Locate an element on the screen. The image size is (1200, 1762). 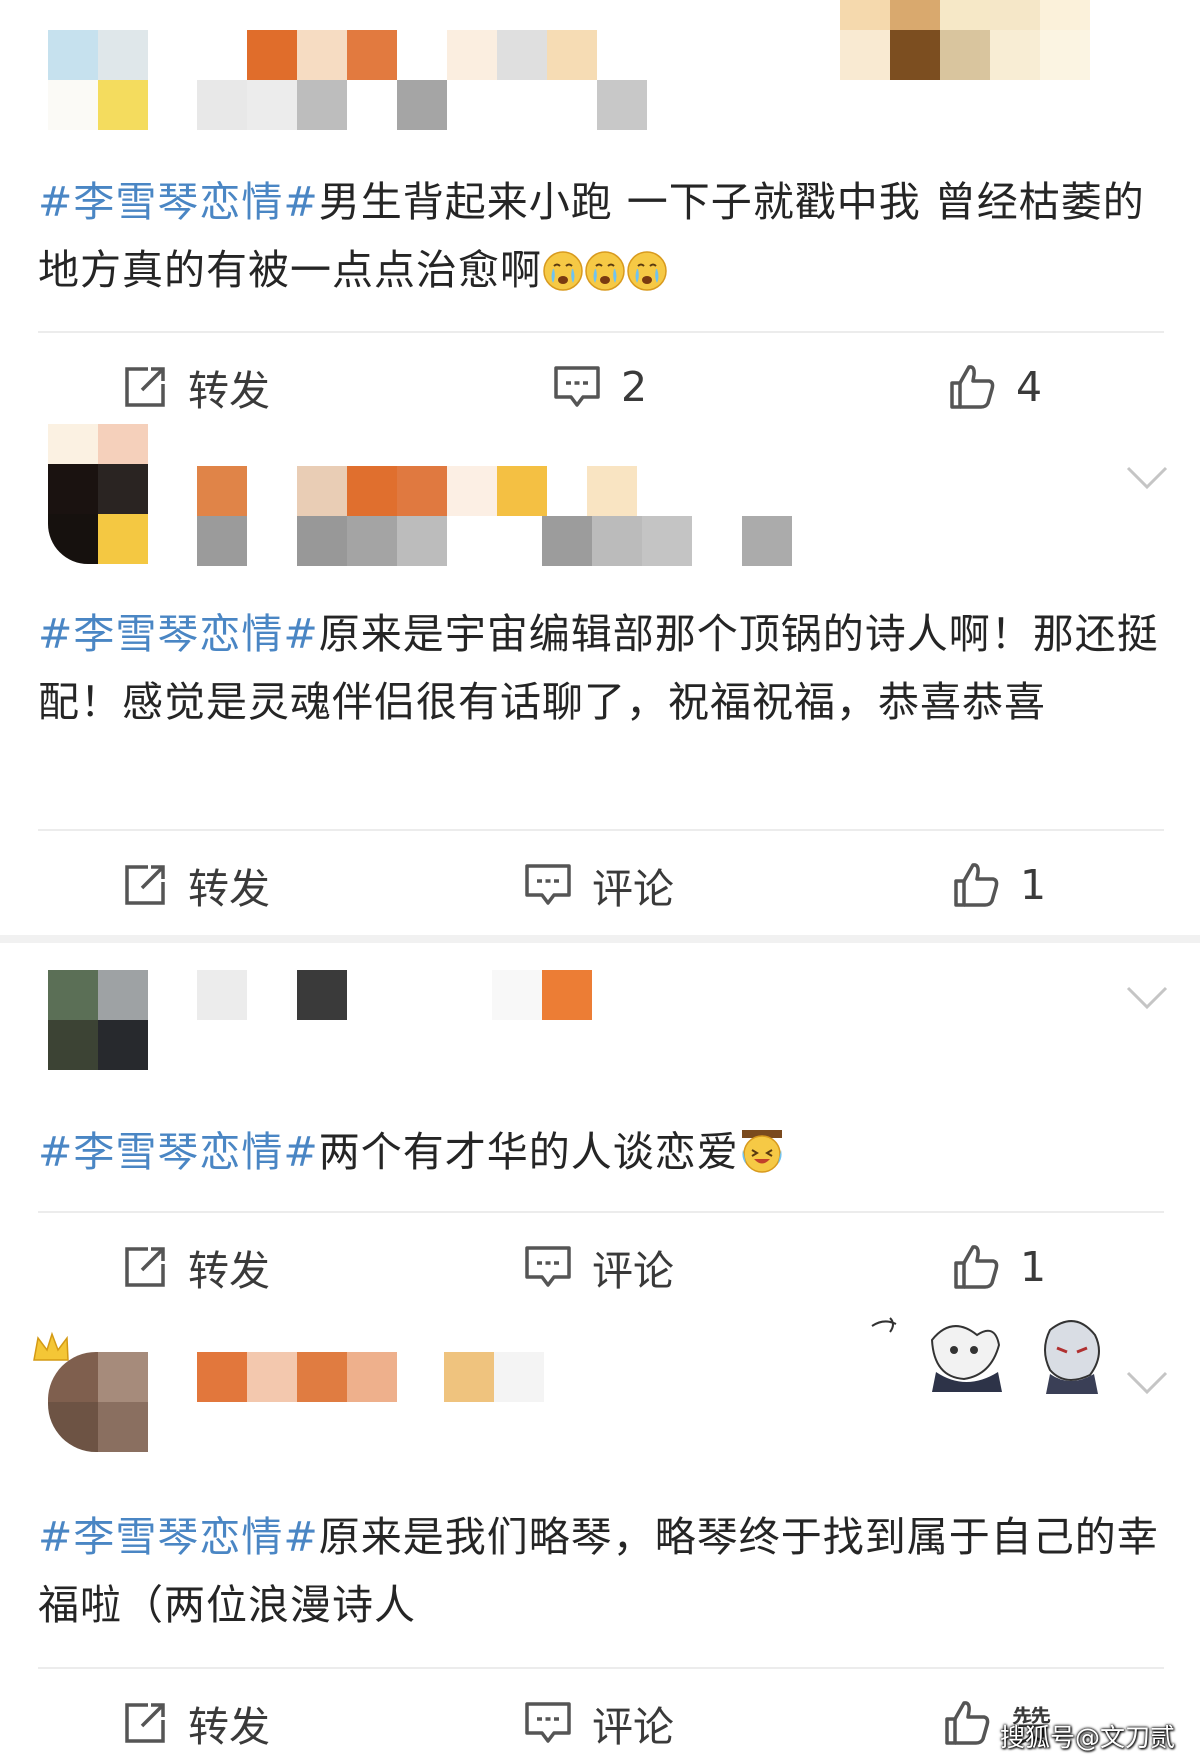
post-3-divider is located at coordinates (601, 1212).